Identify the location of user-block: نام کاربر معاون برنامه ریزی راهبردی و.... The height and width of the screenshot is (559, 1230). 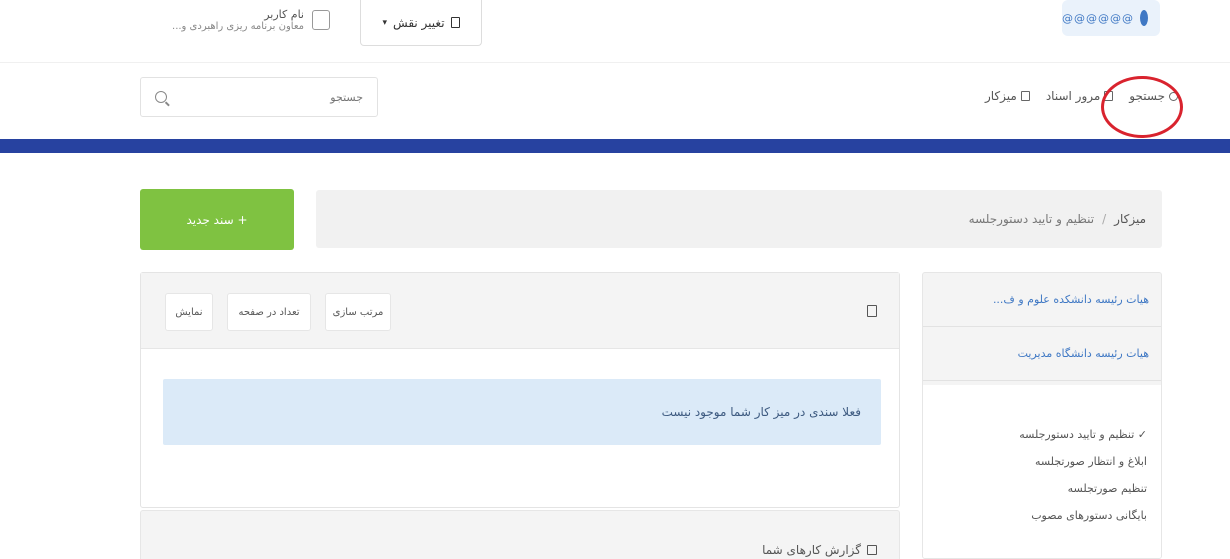
(235, 20).